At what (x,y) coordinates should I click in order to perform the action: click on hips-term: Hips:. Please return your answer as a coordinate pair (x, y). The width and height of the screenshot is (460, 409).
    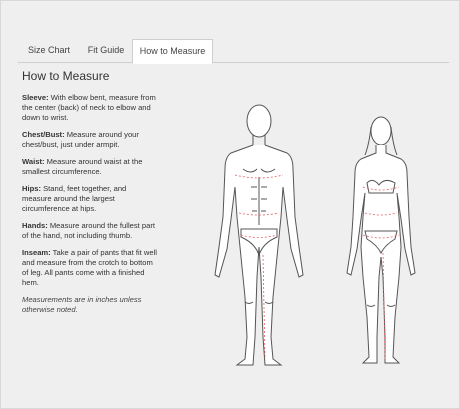
    Looking at the image, I should click on (31, 188).